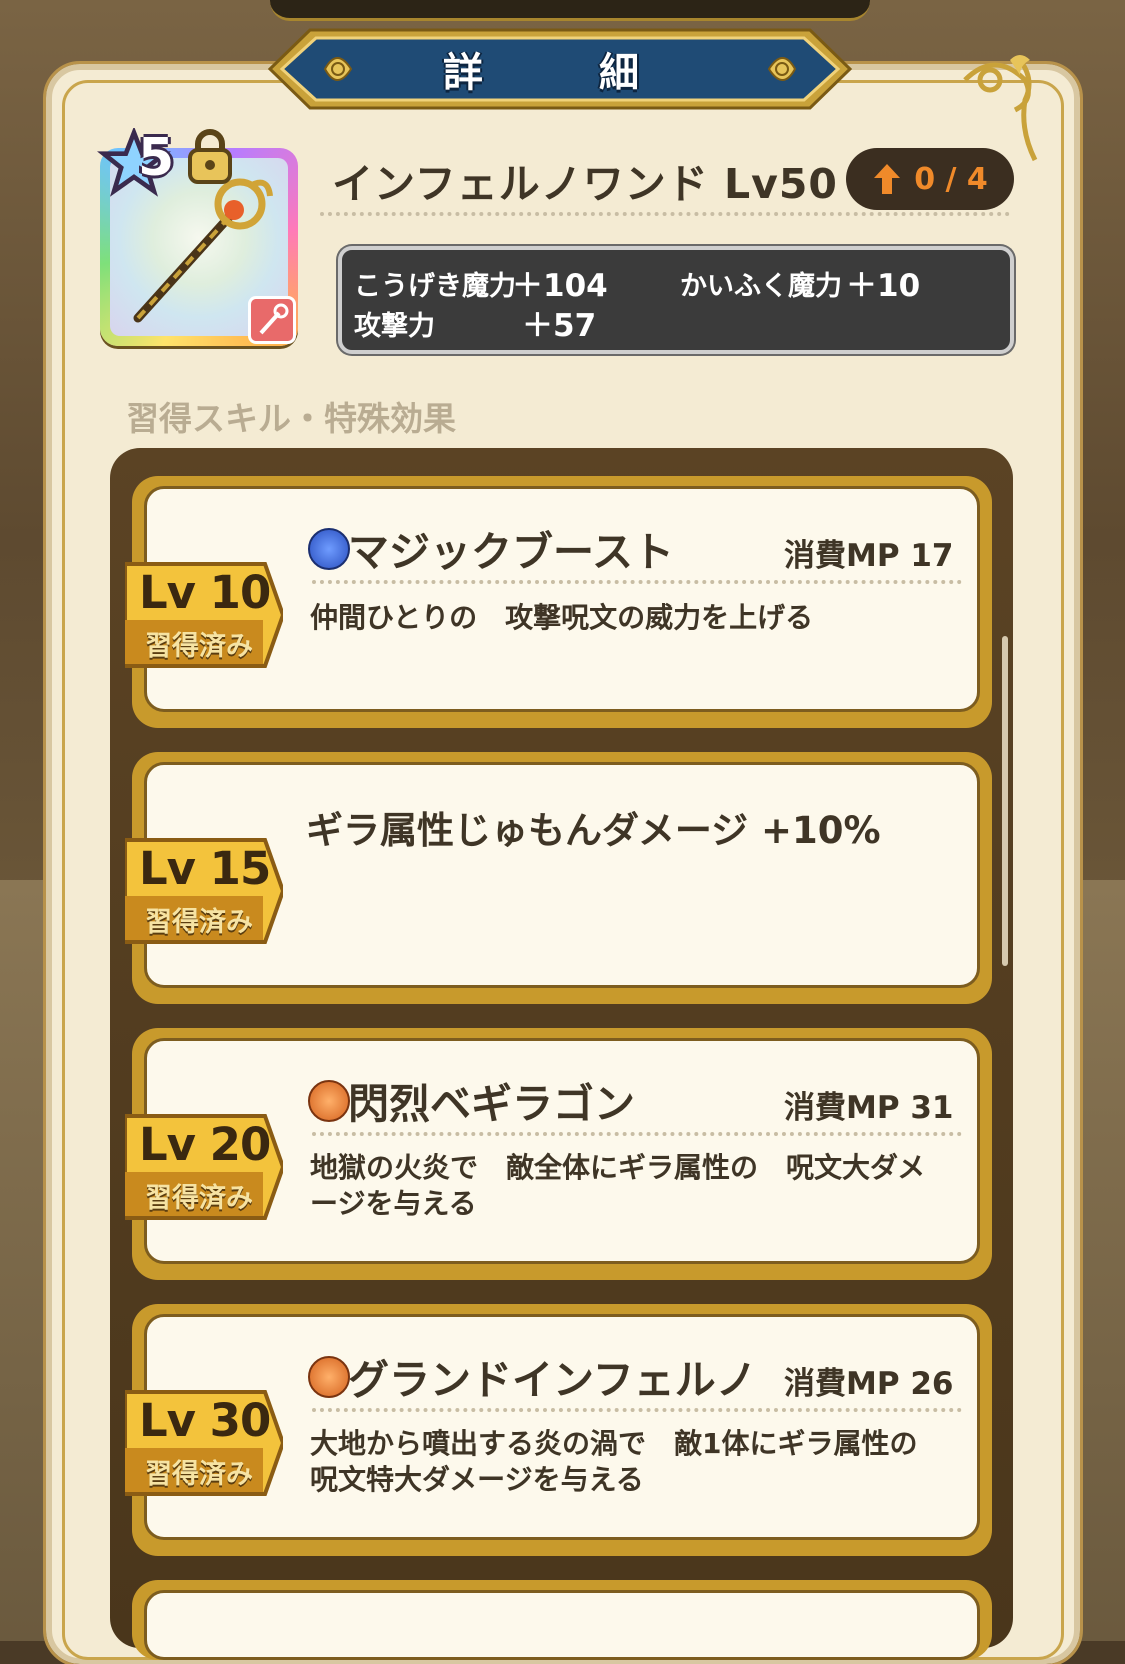 The width and height of the screenshot is (1125, 1664). Describe the element at coordinates (570, 10) in the screenshot. I see `top-frame-bar` at that location.